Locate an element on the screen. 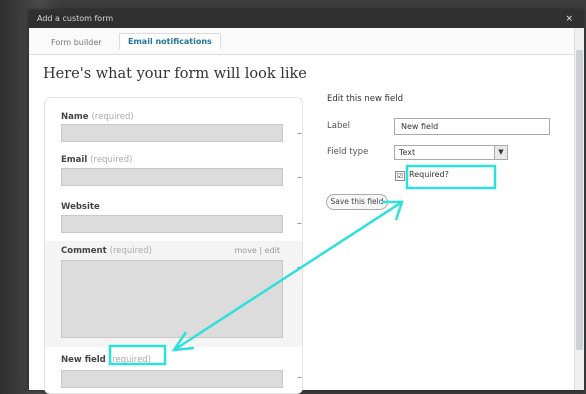 This screenshot has width=586, height=394. annotation-box-required is located at coordinates (451, 177).